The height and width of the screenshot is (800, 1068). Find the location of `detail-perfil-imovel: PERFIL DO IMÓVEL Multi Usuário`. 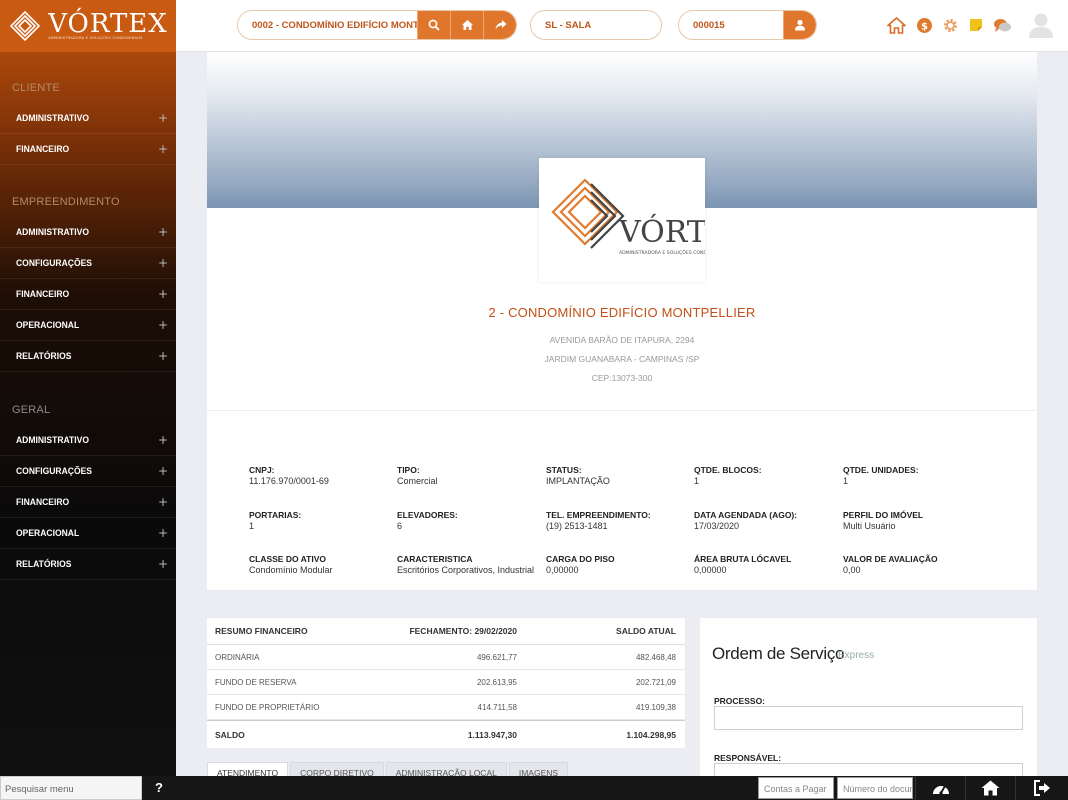

detail-perfil-imovel: PERFIL DO IMÓVEL Multi Usuário is located at coordinates (883, 520).